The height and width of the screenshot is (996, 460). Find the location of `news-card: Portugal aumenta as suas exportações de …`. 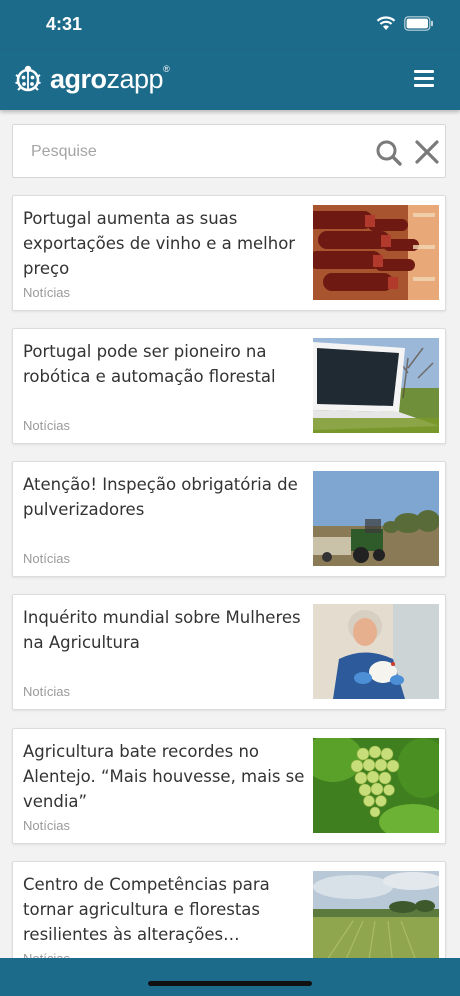

news-card: Portugal aumenta as suas exportações de … is located at coordinates (229, 253).